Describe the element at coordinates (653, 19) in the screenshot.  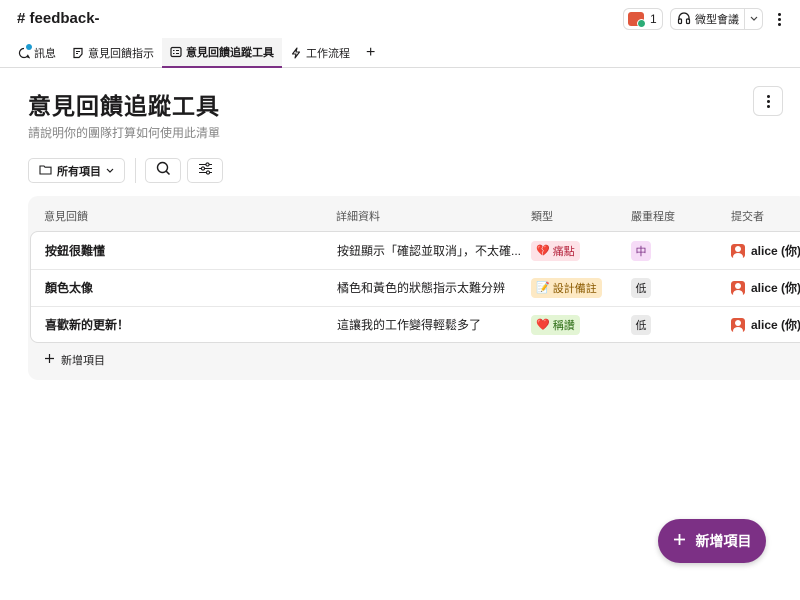
I see `huddle-count: 1` at that location.